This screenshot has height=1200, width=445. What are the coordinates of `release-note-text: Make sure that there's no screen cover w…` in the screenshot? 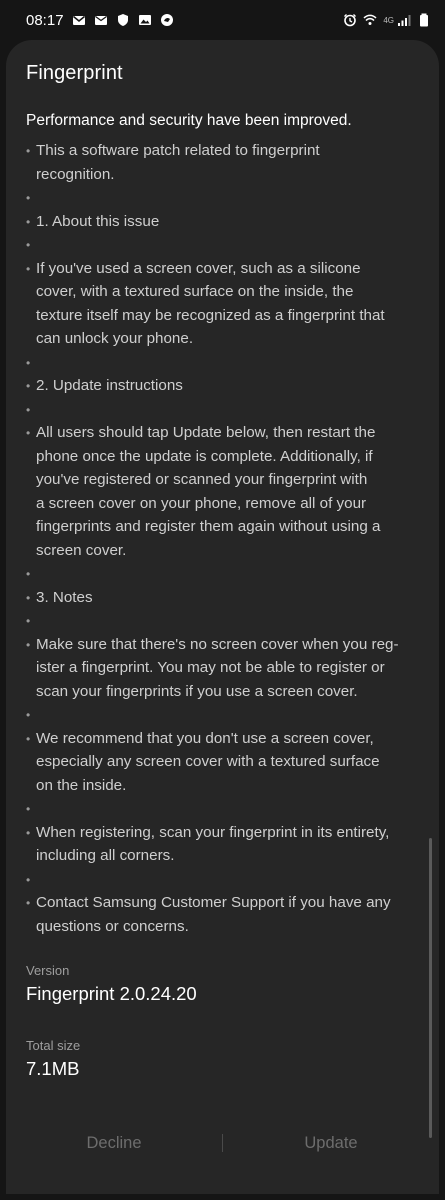 It's located at (217, 644).